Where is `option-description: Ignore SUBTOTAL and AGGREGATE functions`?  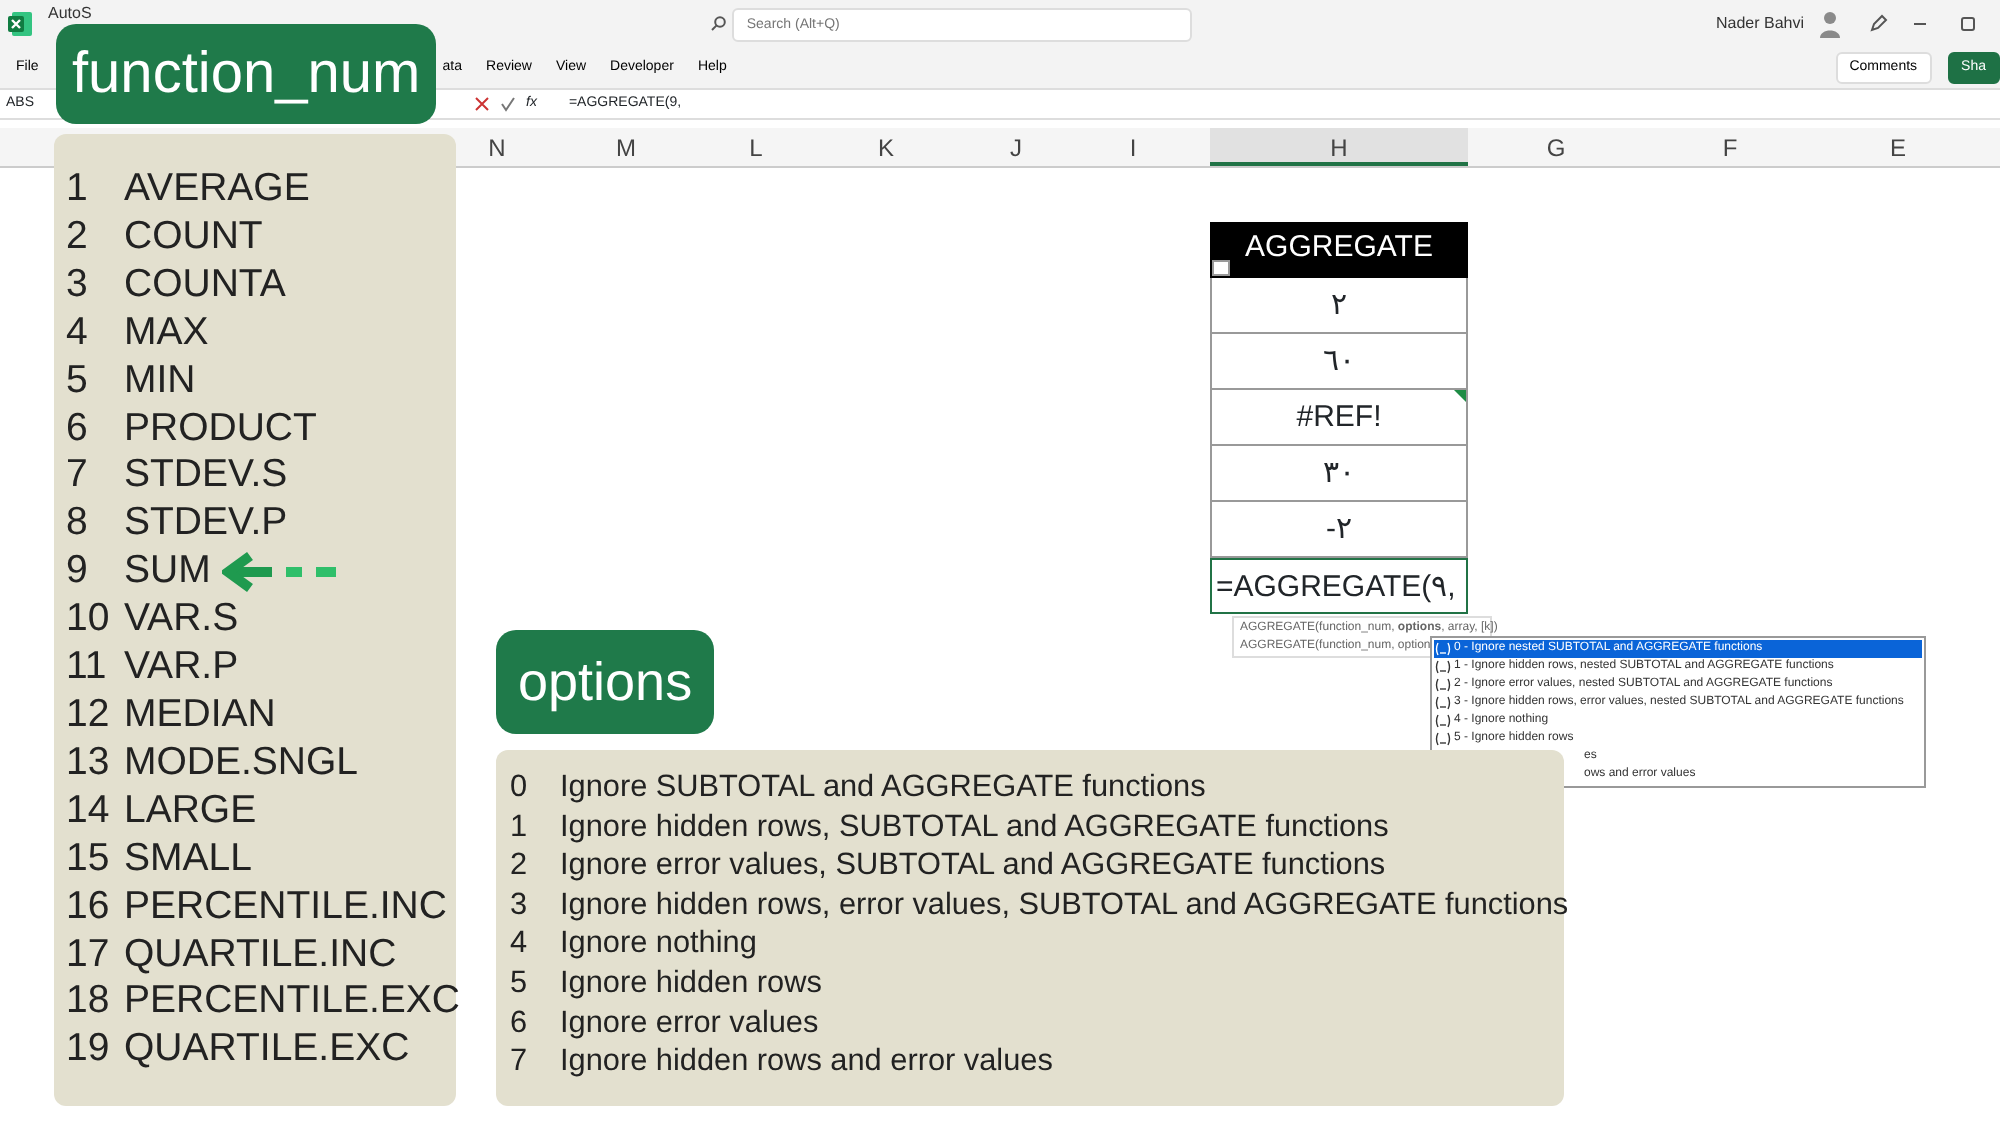 option-description: Ignore SUBTOTAL and AGGREGATE functions is located at coordinates (883, 788).